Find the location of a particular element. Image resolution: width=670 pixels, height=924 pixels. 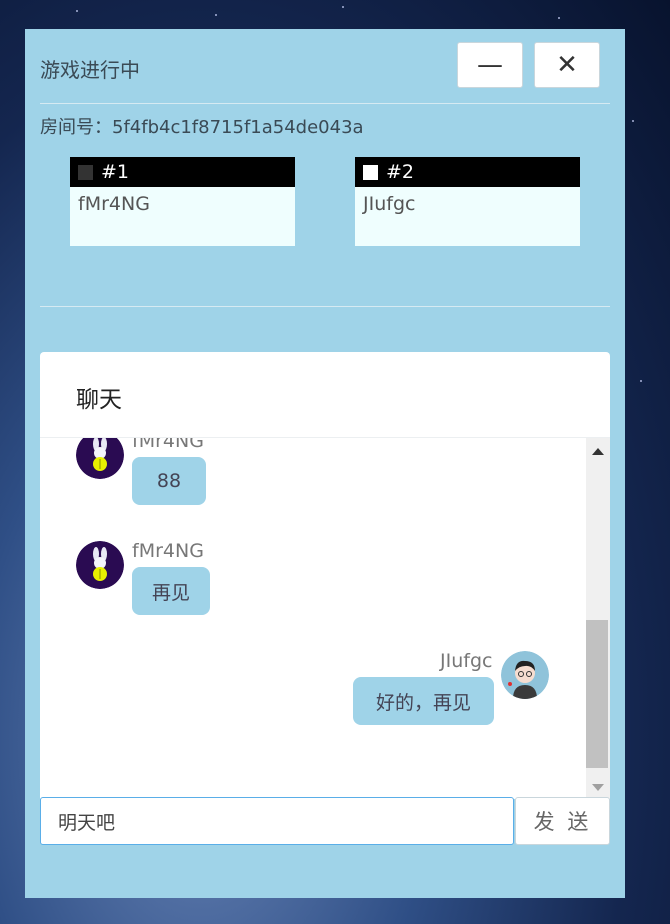

player-name: fMr4NG is located at coordinates (114, 204).